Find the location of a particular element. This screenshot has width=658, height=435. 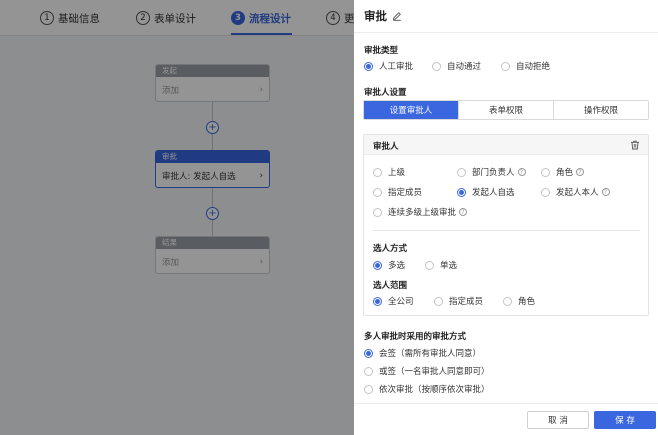

approver-dept-head-radio: 部门负责人? is located at coordinates (491, 172).